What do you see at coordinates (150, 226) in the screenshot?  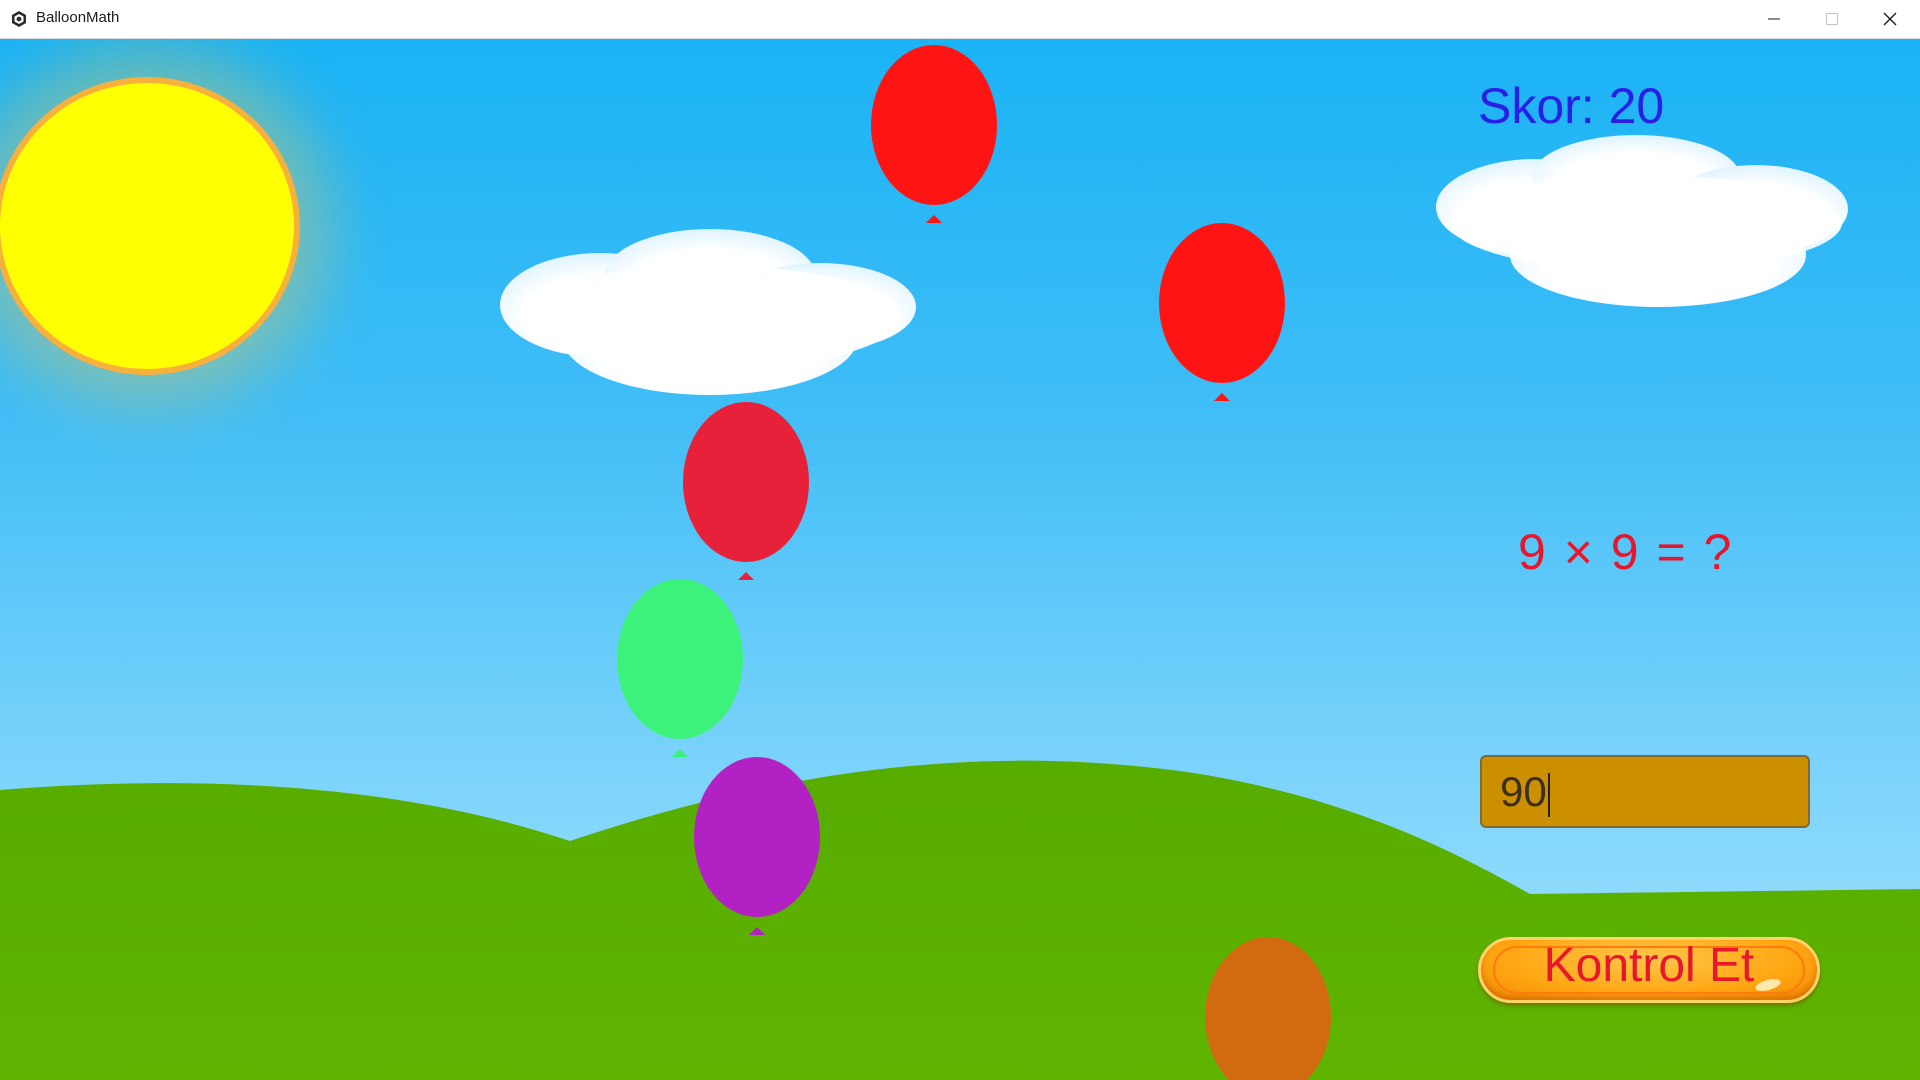 I see `sun` at bounding box center [150, 226].